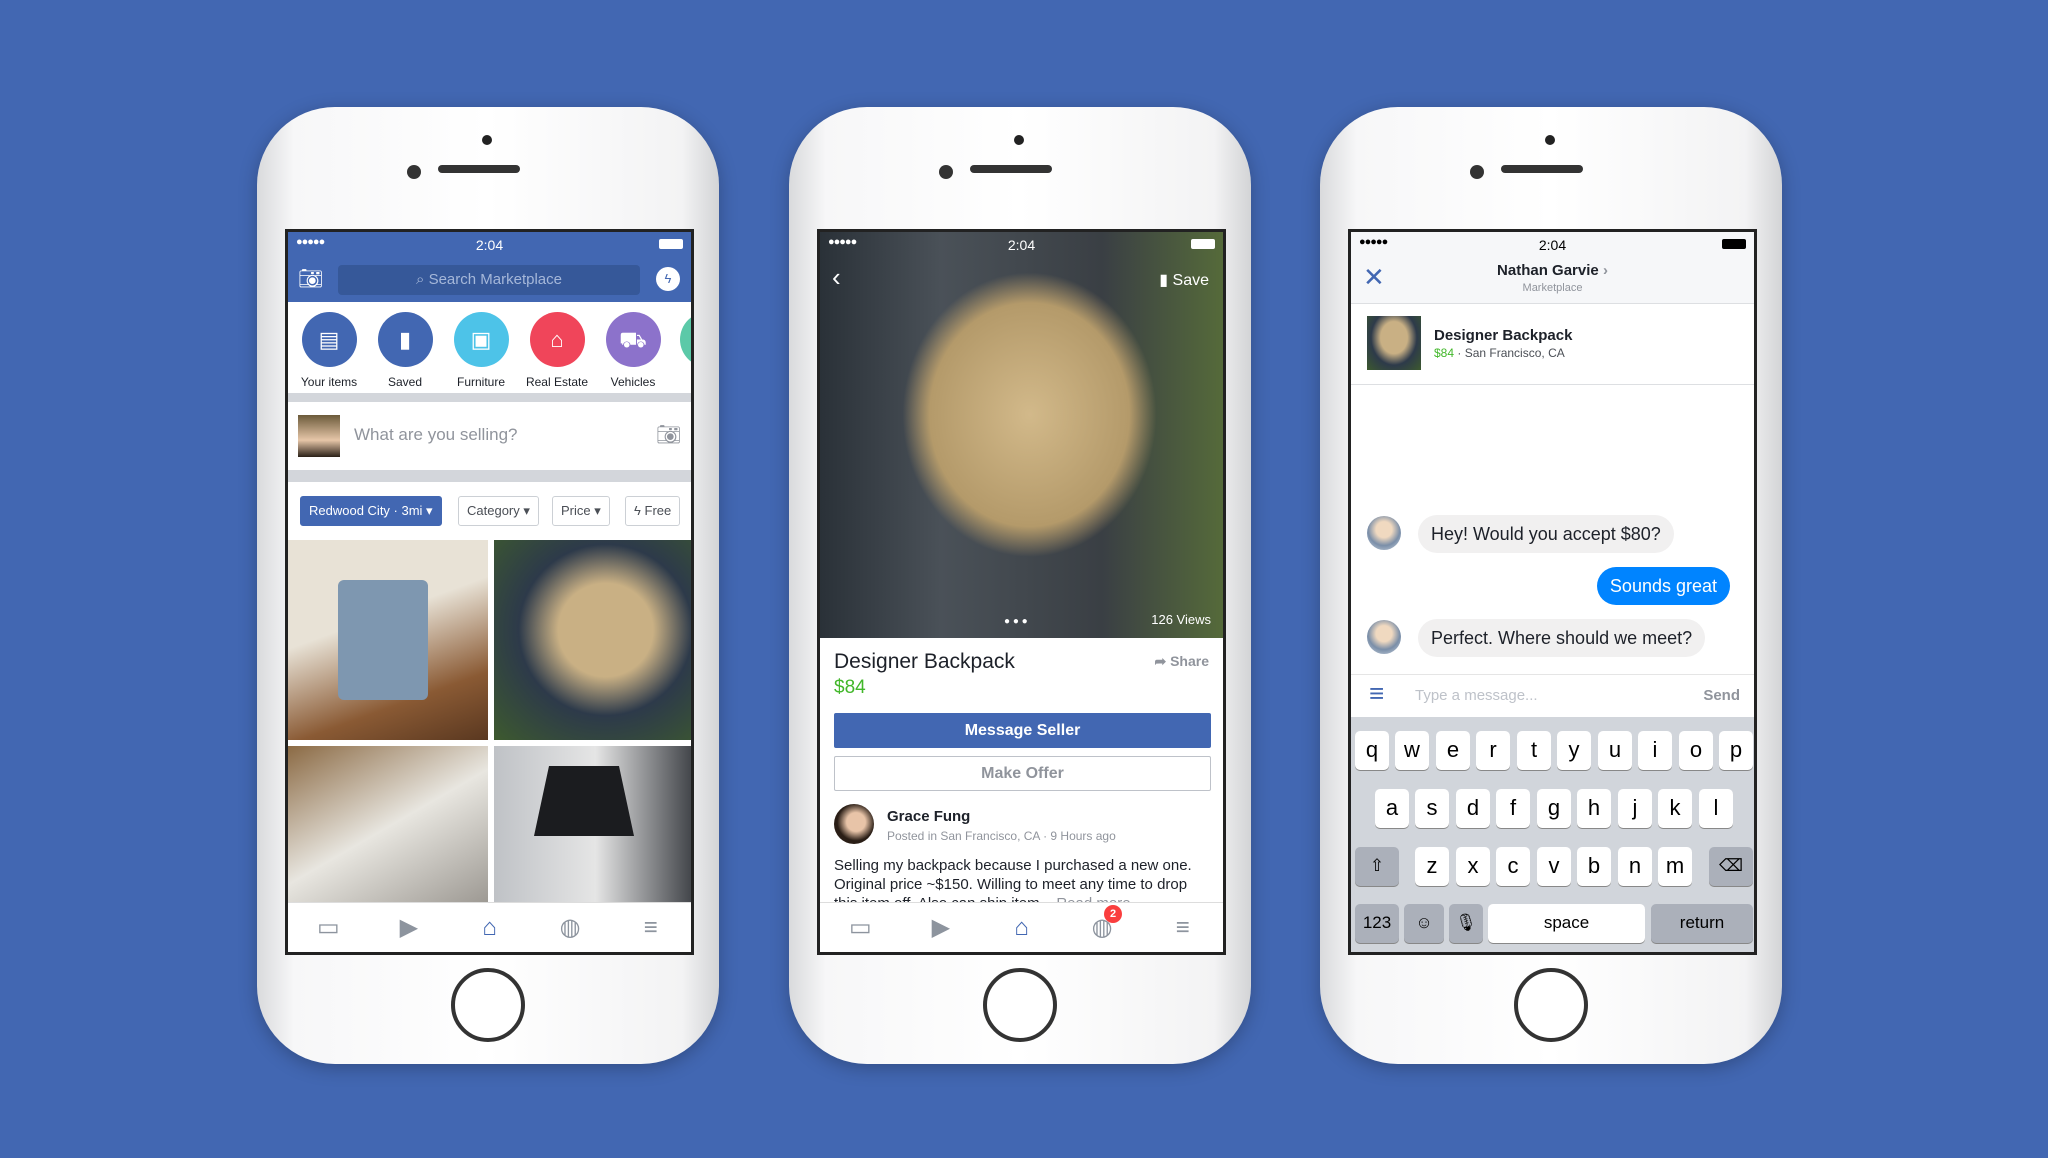 The width and height of the screenshot is (2048, 1158). I want to click on make-offer-button: Make Offer, so click(1022, 773).